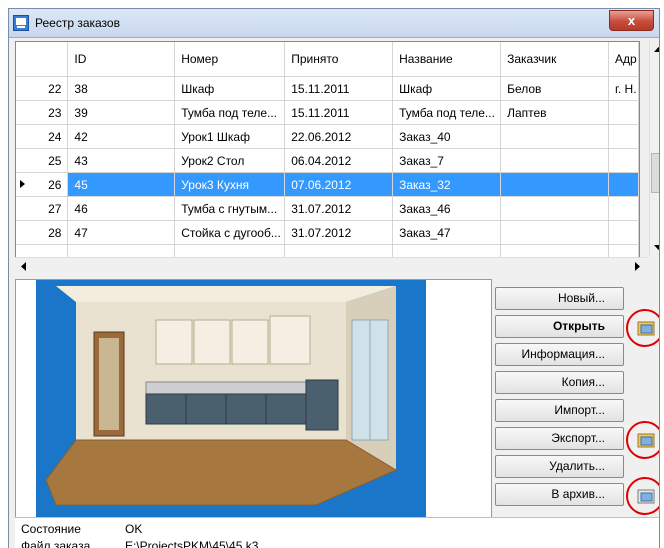 The width and height of the screenshot is (664, 548). Describe the element at coordinates (42, 136) in the screenshot. I see `row-number-cell: 24` at that location.